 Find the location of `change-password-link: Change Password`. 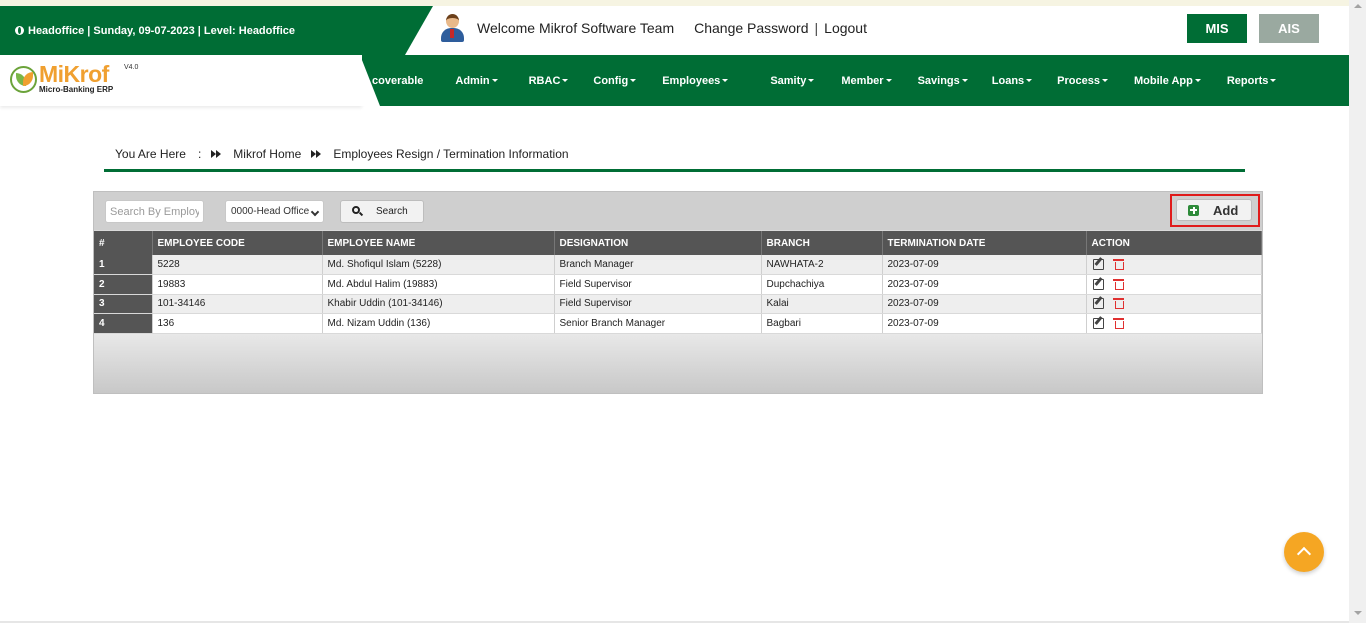

change-password-link: Change Password is located at coordinates (751, 28).